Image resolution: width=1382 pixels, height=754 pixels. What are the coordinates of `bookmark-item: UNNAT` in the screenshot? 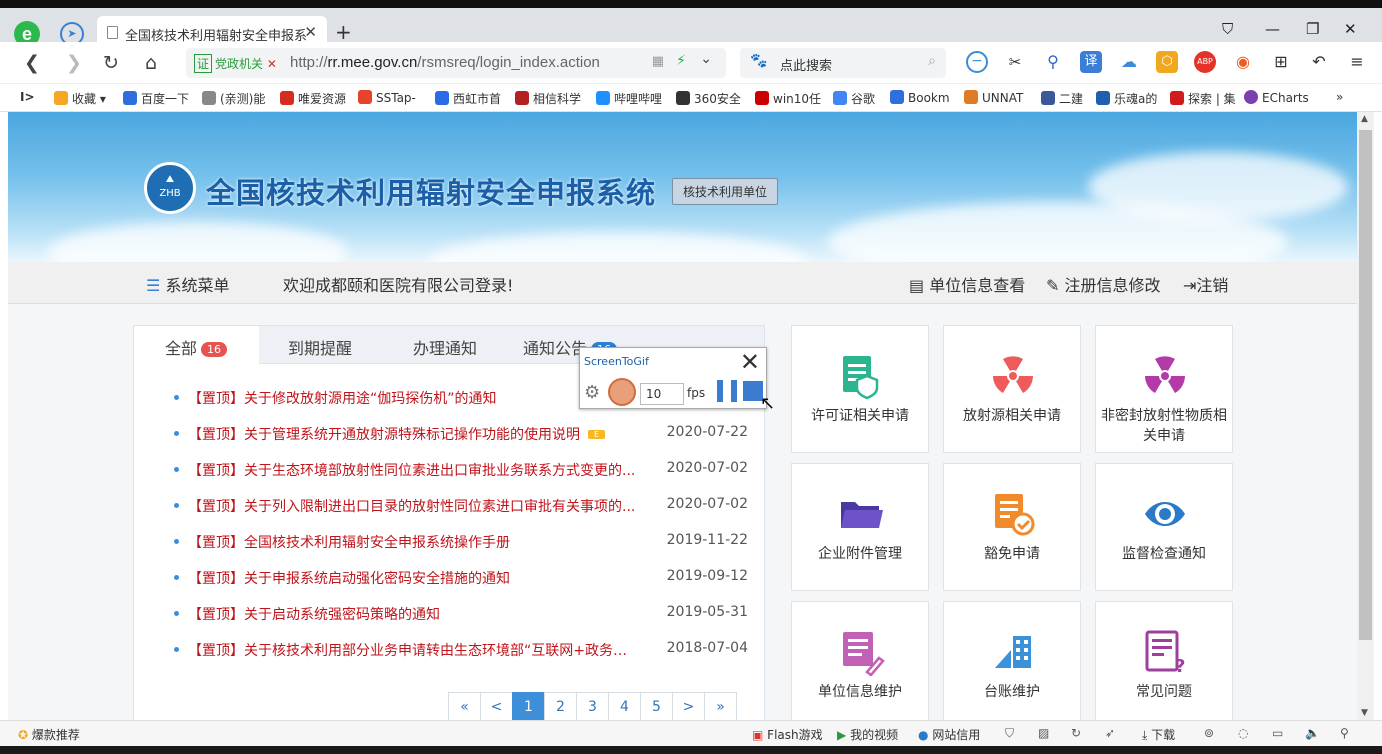 It's located at (993, 97).